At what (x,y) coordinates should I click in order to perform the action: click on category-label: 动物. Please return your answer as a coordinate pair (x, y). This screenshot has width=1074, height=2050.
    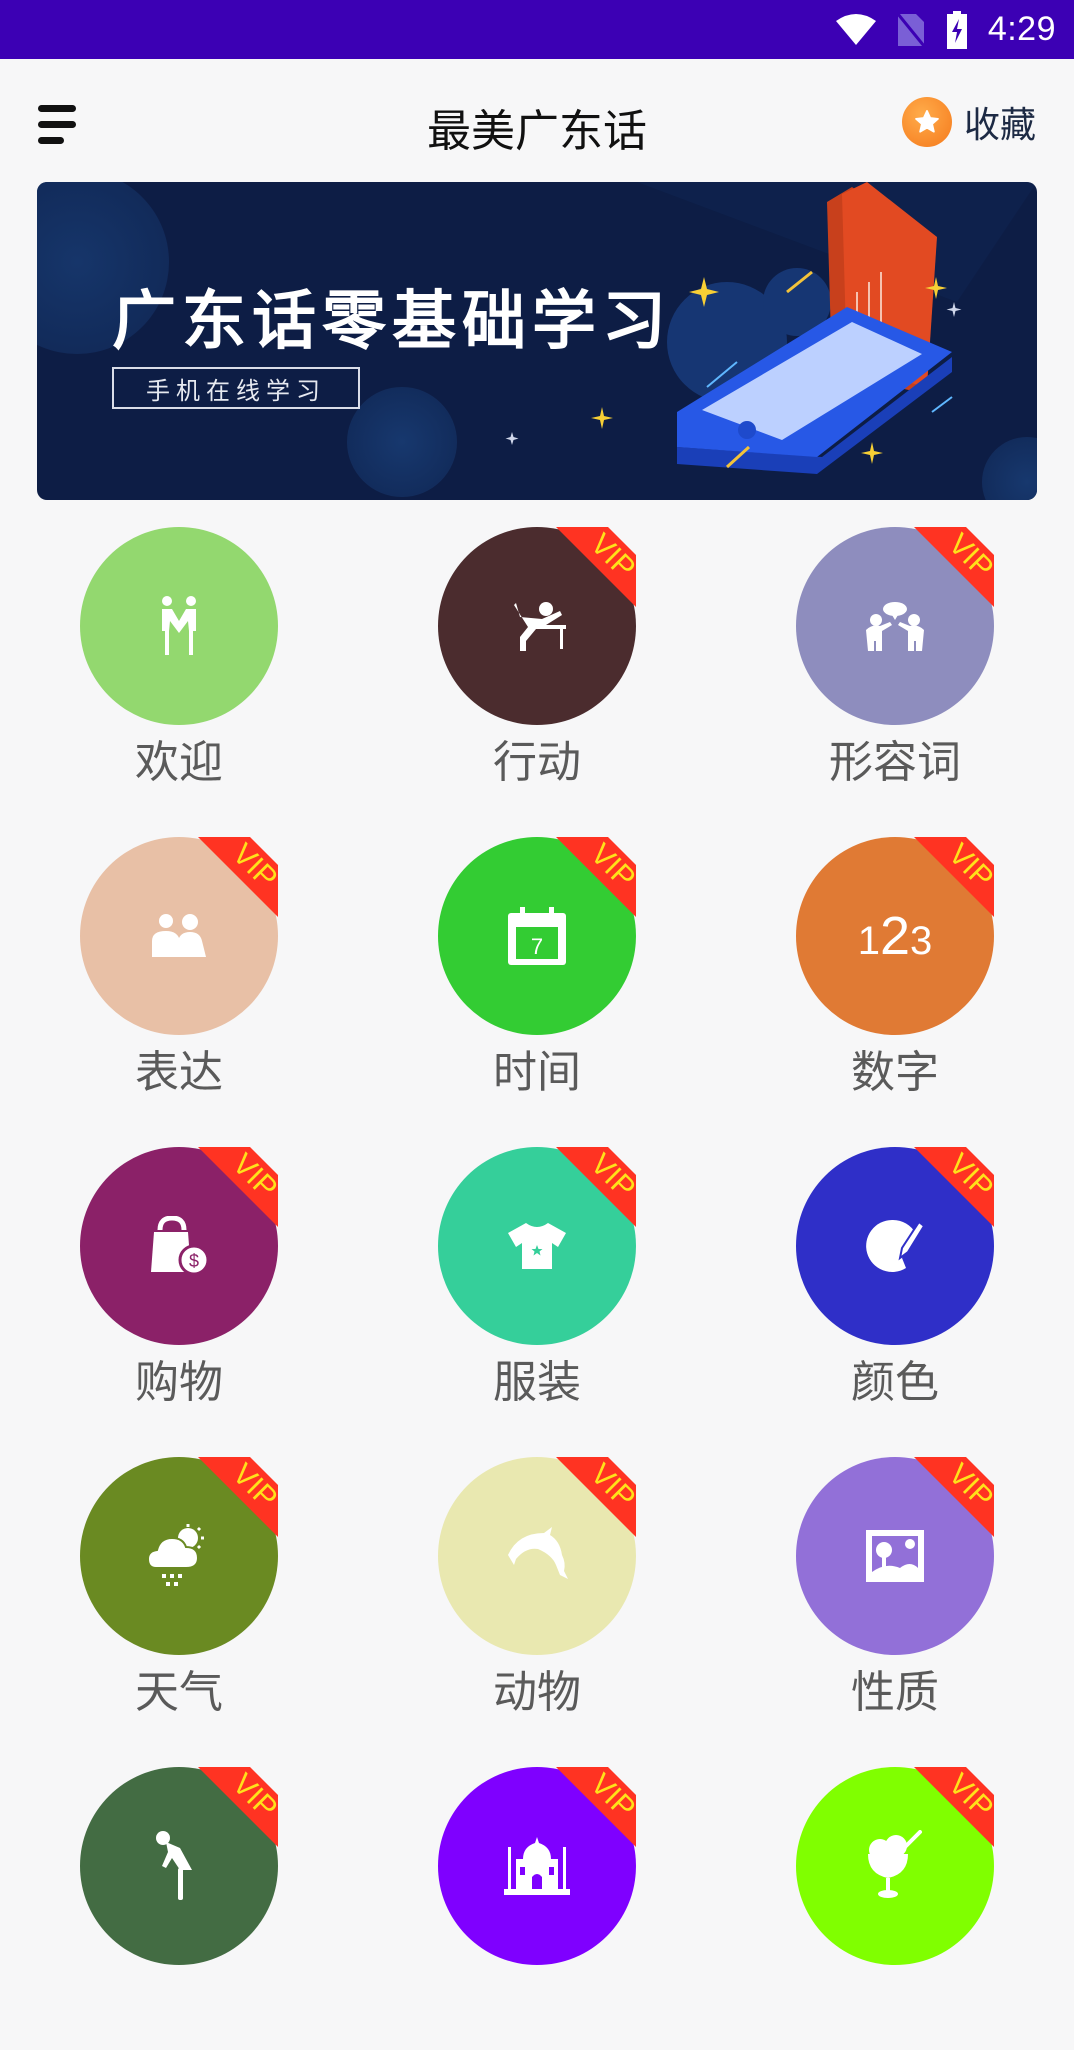
    Looking at the image, I should click on (537, 1692).